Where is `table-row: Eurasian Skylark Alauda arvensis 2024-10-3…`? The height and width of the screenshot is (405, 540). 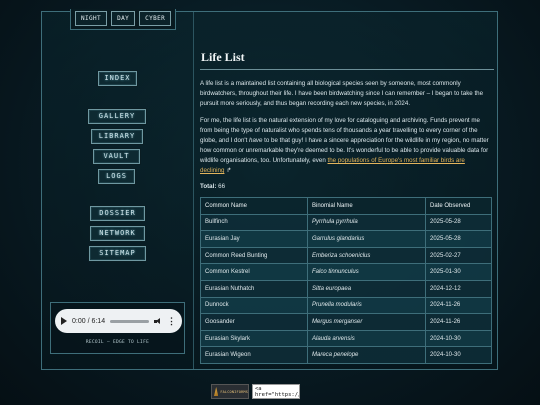 table-row: Eurasian Skylark Alauda arvensis 2024-10-3… is located at coordinates (346, 338).